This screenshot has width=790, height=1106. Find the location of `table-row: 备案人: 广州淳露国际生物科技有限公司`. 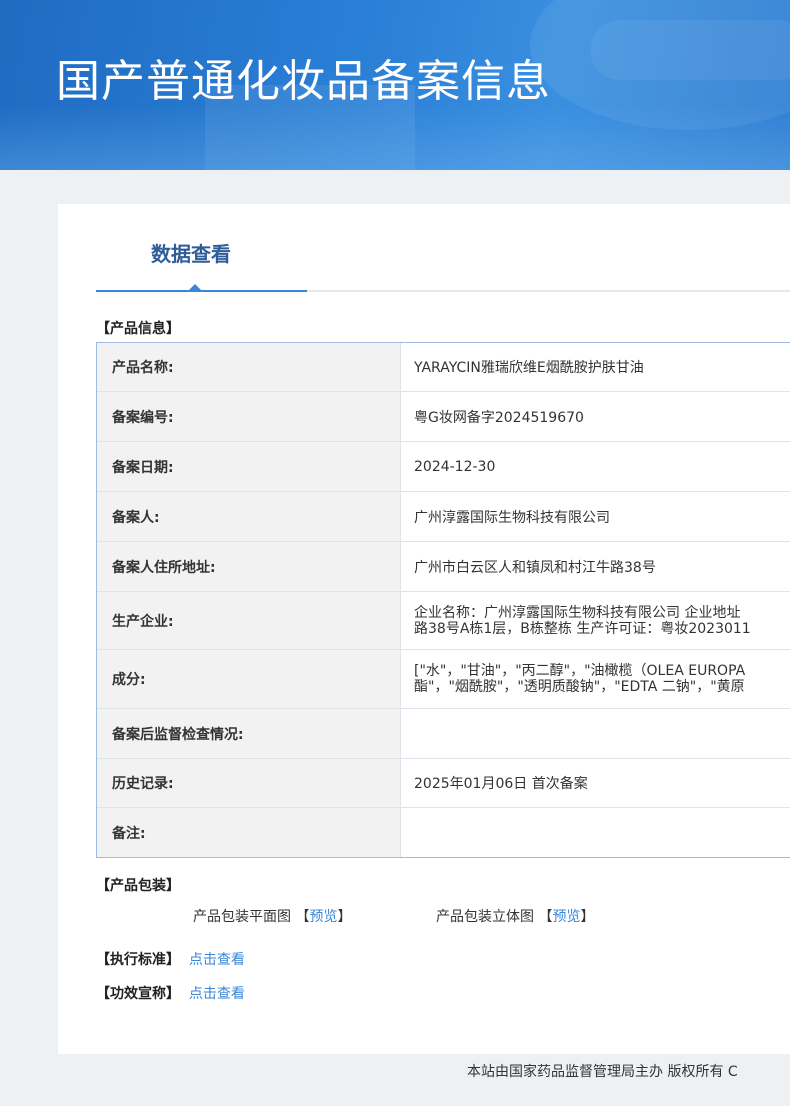

table-row: 备案人: 广州淳露国际生物科技有限公司 is located at coordinates (443, 517).